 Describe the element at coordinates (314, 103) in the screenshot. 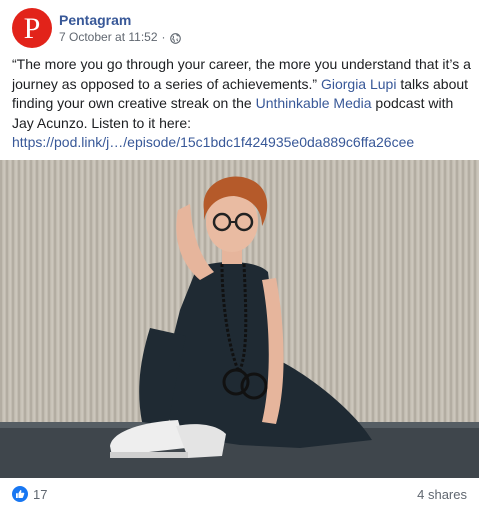

I see `mention-unthinkable-media: Unthinkable Media` at that location.